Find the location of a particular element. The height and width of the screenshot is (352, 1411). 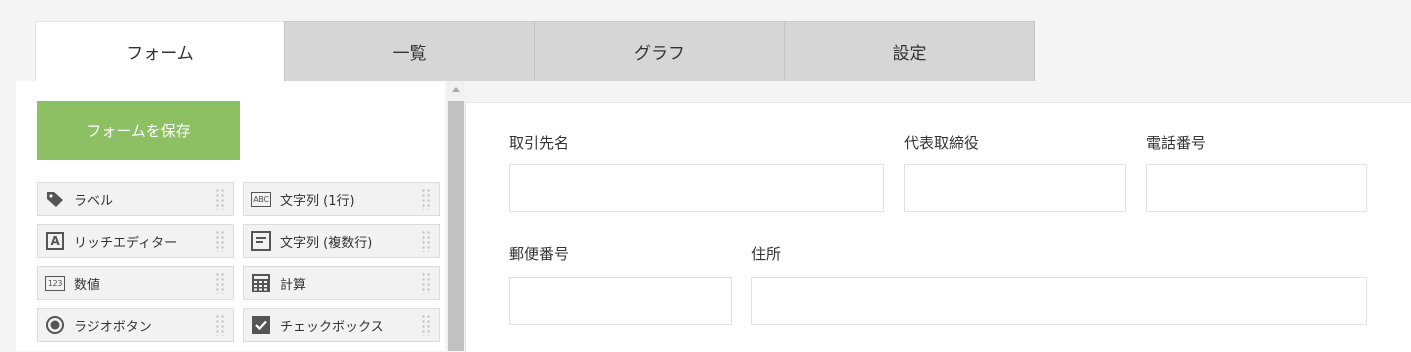

scroll-up-arrow-icon is located at coordinates (456, 90).